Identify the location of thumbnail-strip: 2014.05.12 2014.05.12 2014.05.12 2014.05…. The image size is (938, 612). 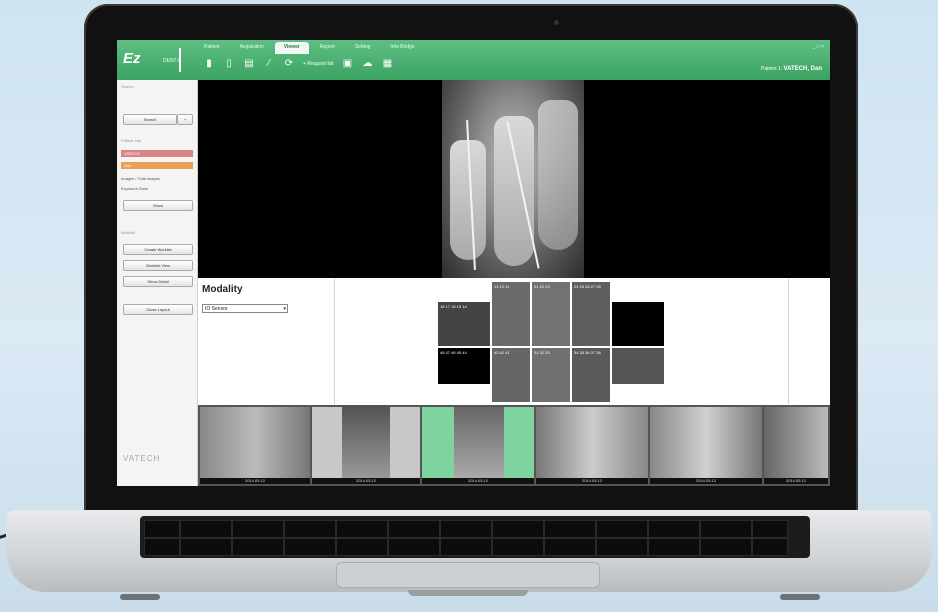
(514, 445).